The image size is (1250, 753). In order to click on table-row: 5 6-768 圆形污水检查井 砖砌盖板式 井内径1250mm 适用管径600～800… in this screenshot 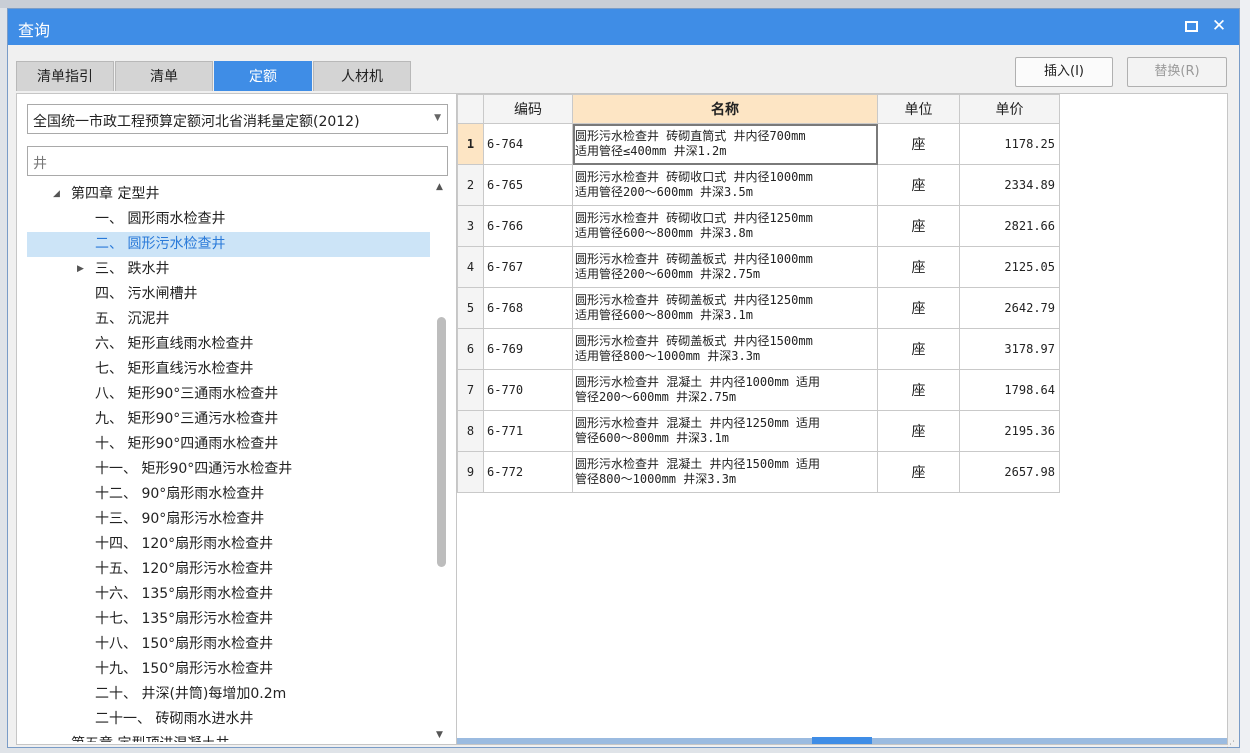, I will do `click(758, 308)`.